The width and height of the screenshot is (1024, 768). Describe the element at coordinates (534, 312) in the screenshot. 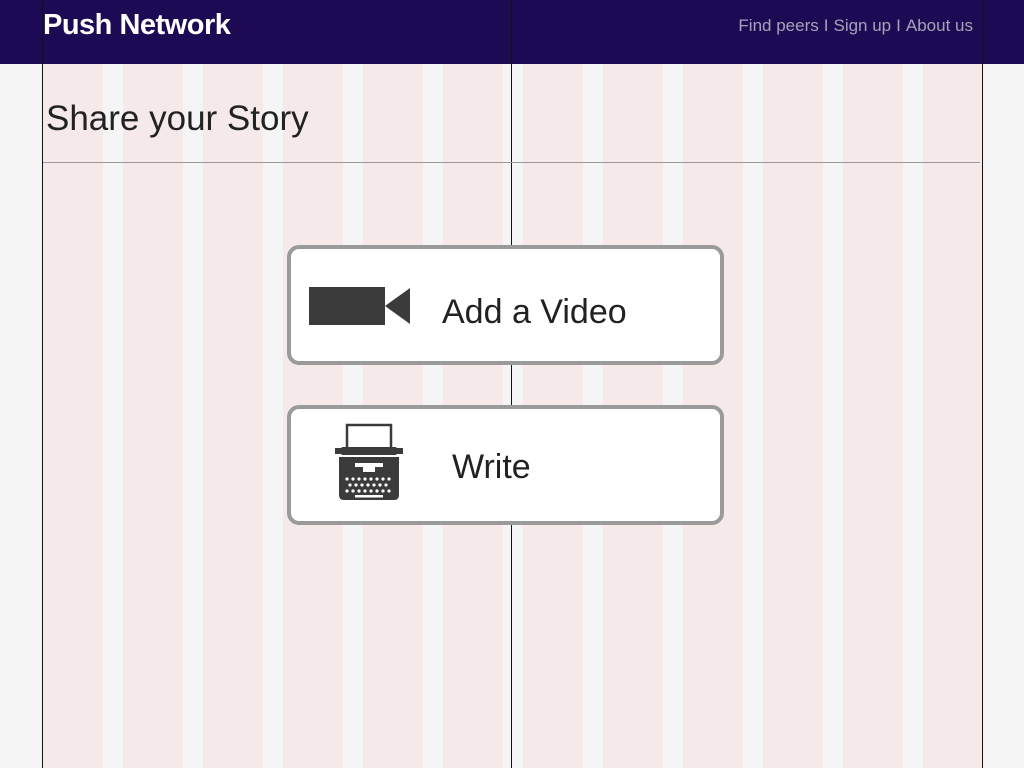

I see `add-video-label: Add a Video` at that location.